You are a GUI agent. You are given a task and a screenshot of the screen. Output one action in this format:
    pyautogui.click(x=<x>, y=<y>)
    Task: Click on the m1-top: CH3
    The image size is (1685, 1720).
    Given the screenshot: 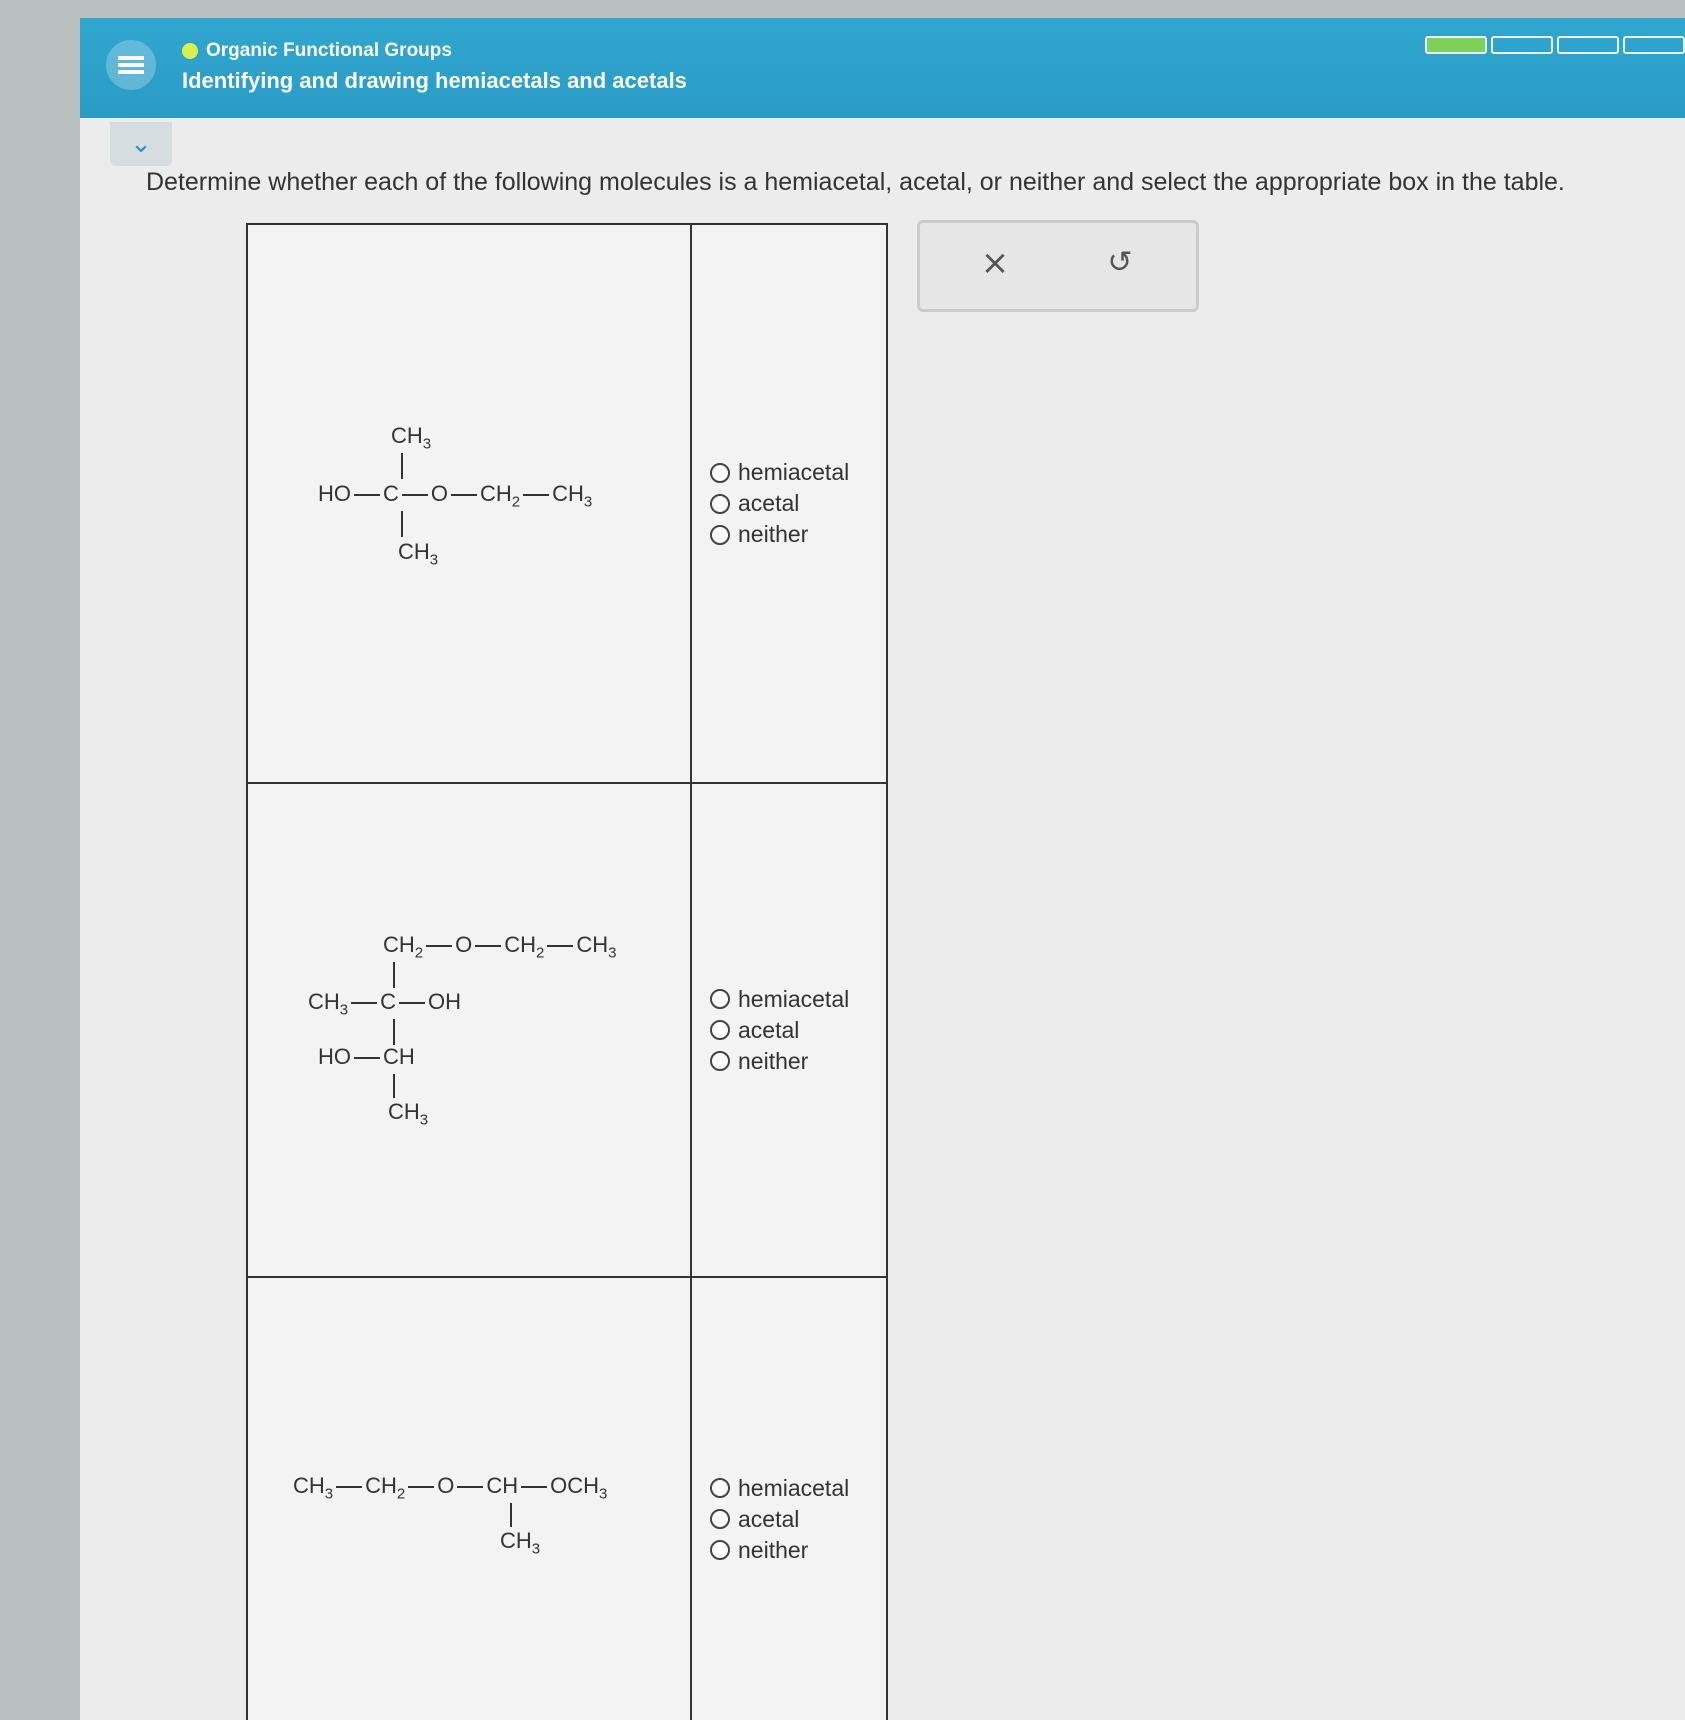 What is the action you would take?
    pyautogui.click(x=411, y=438)
    